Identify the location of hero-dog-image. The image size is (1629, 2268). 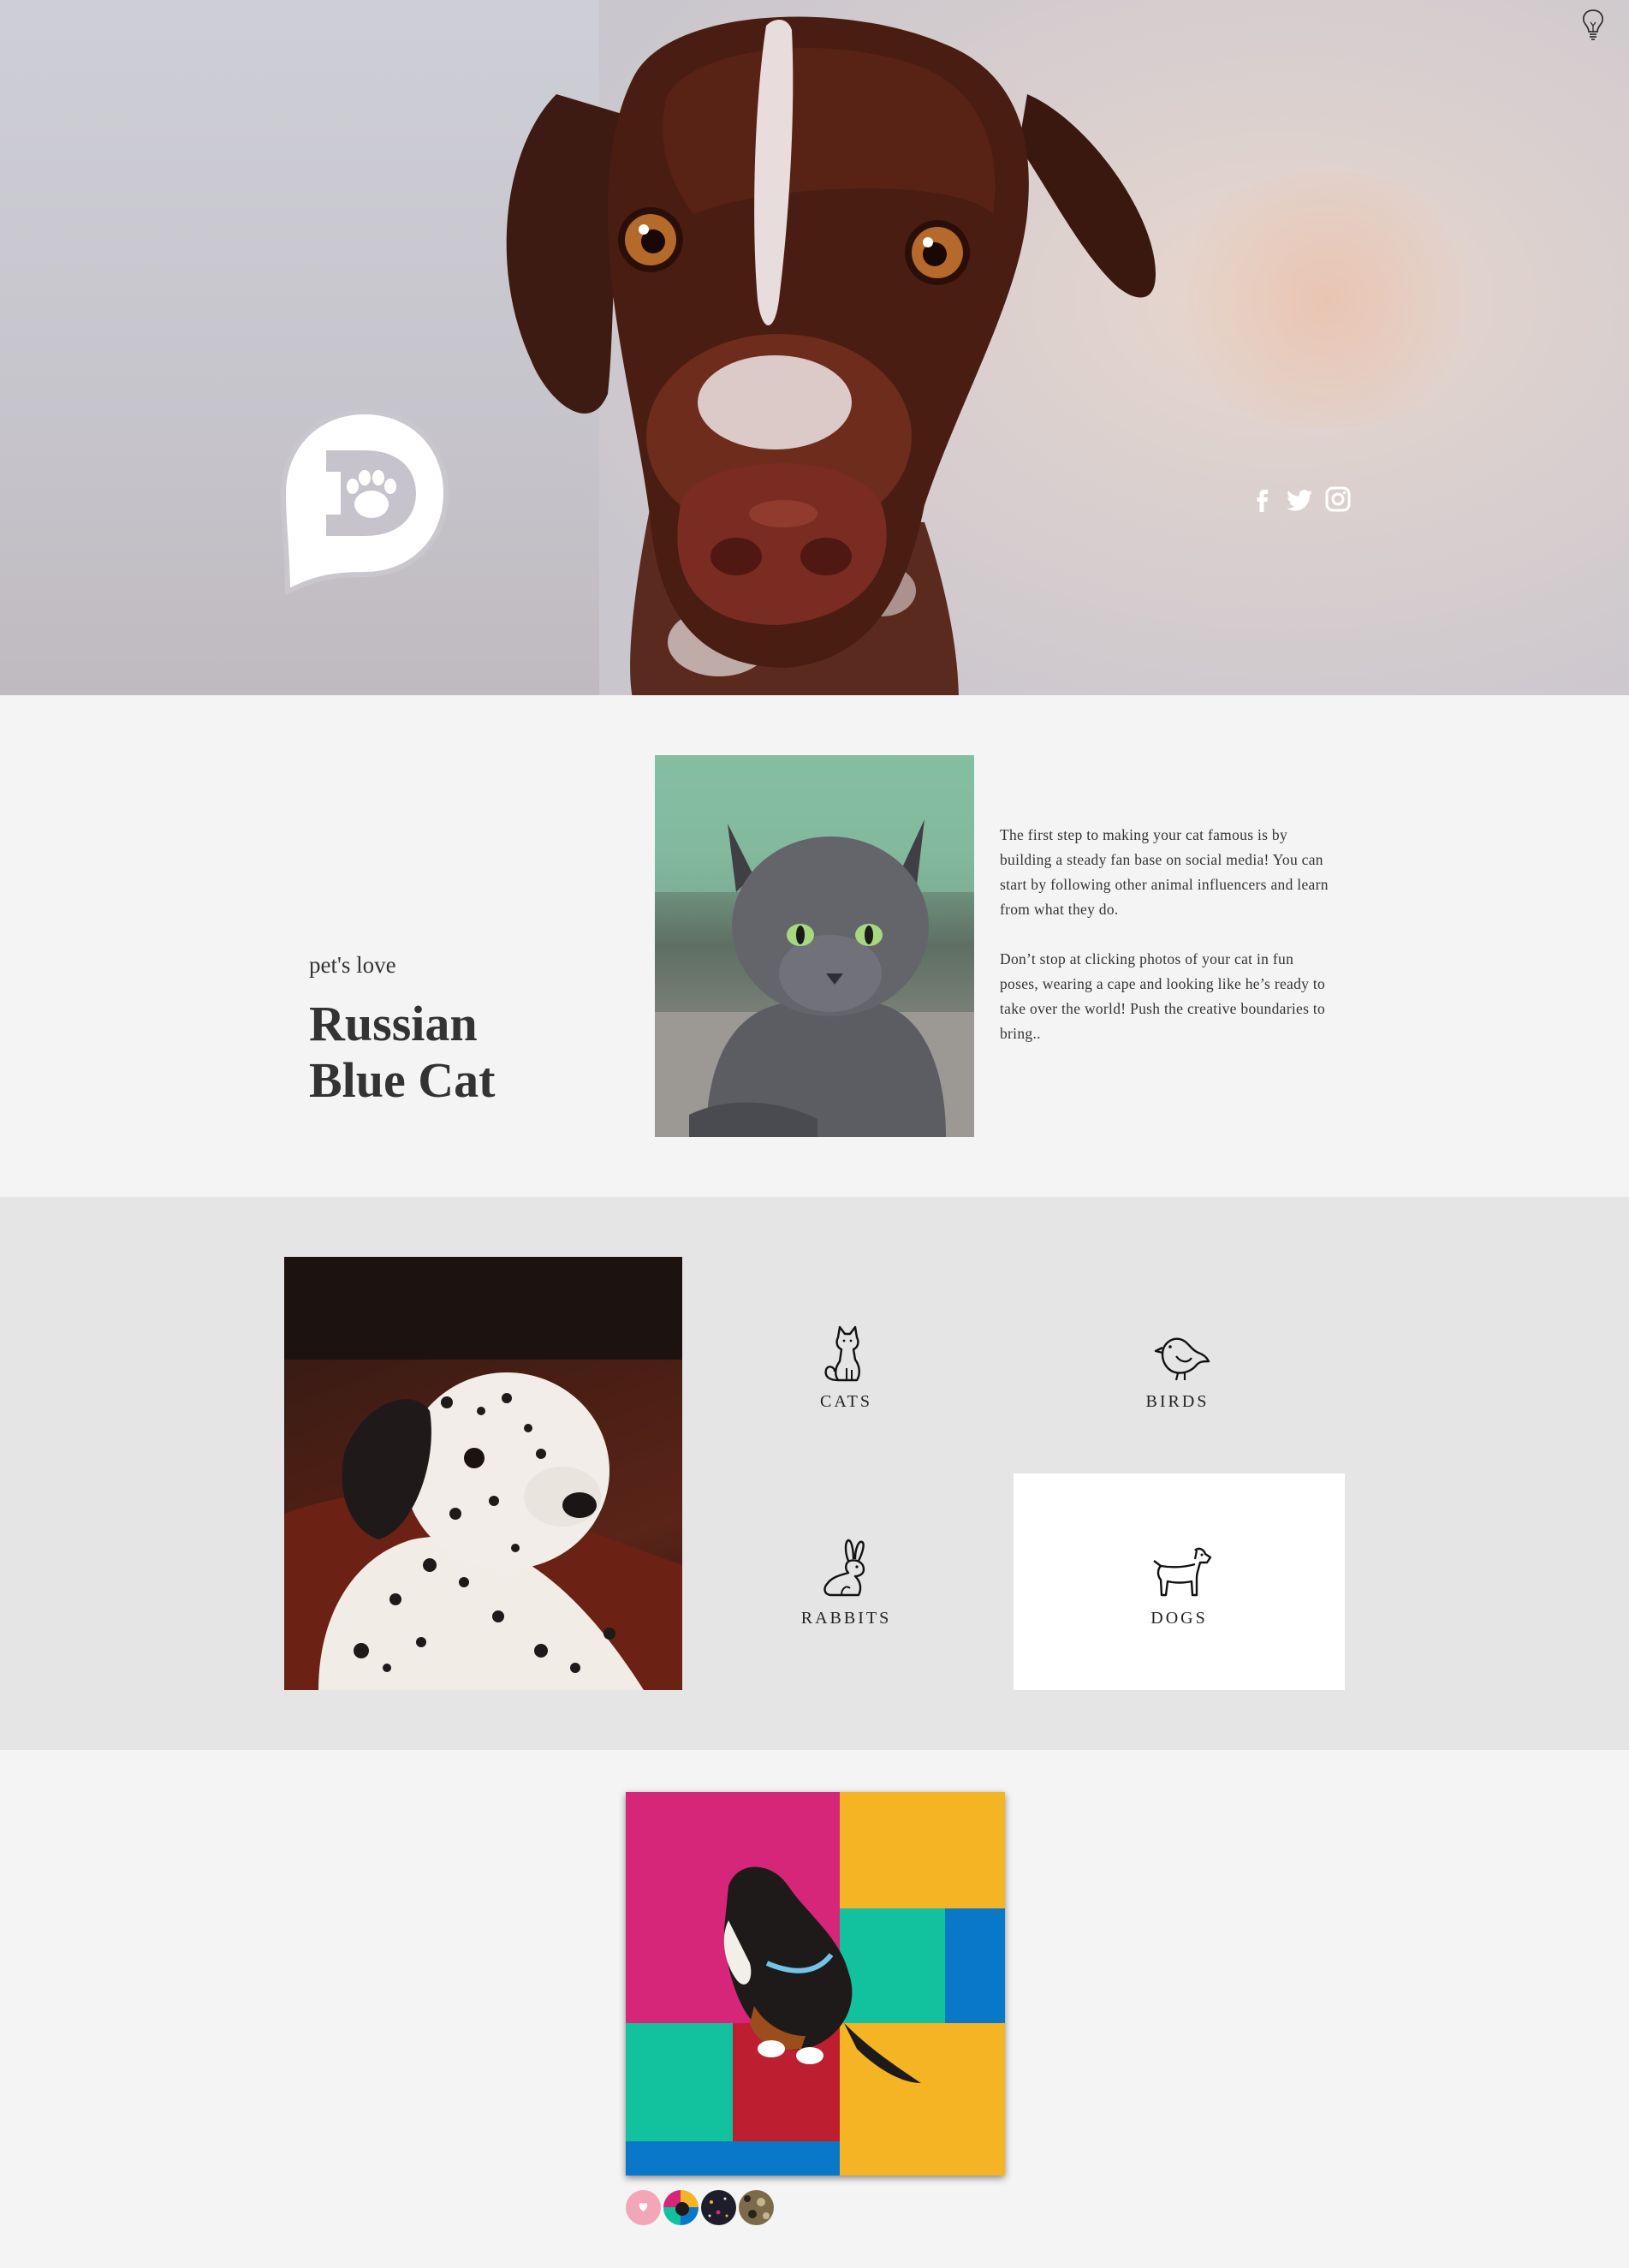
(831, 355).